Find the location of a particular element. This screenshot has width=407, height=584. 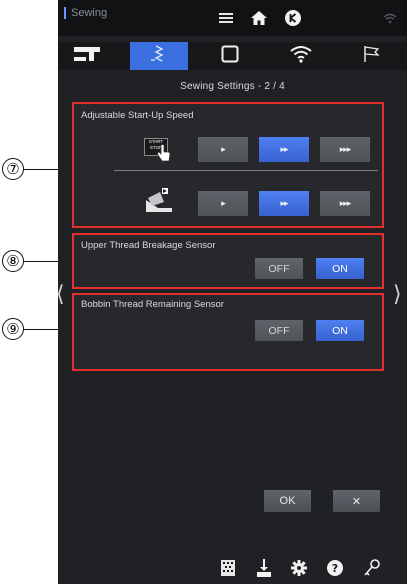

status-bar: Sewing is located at coordinates (232, 18).